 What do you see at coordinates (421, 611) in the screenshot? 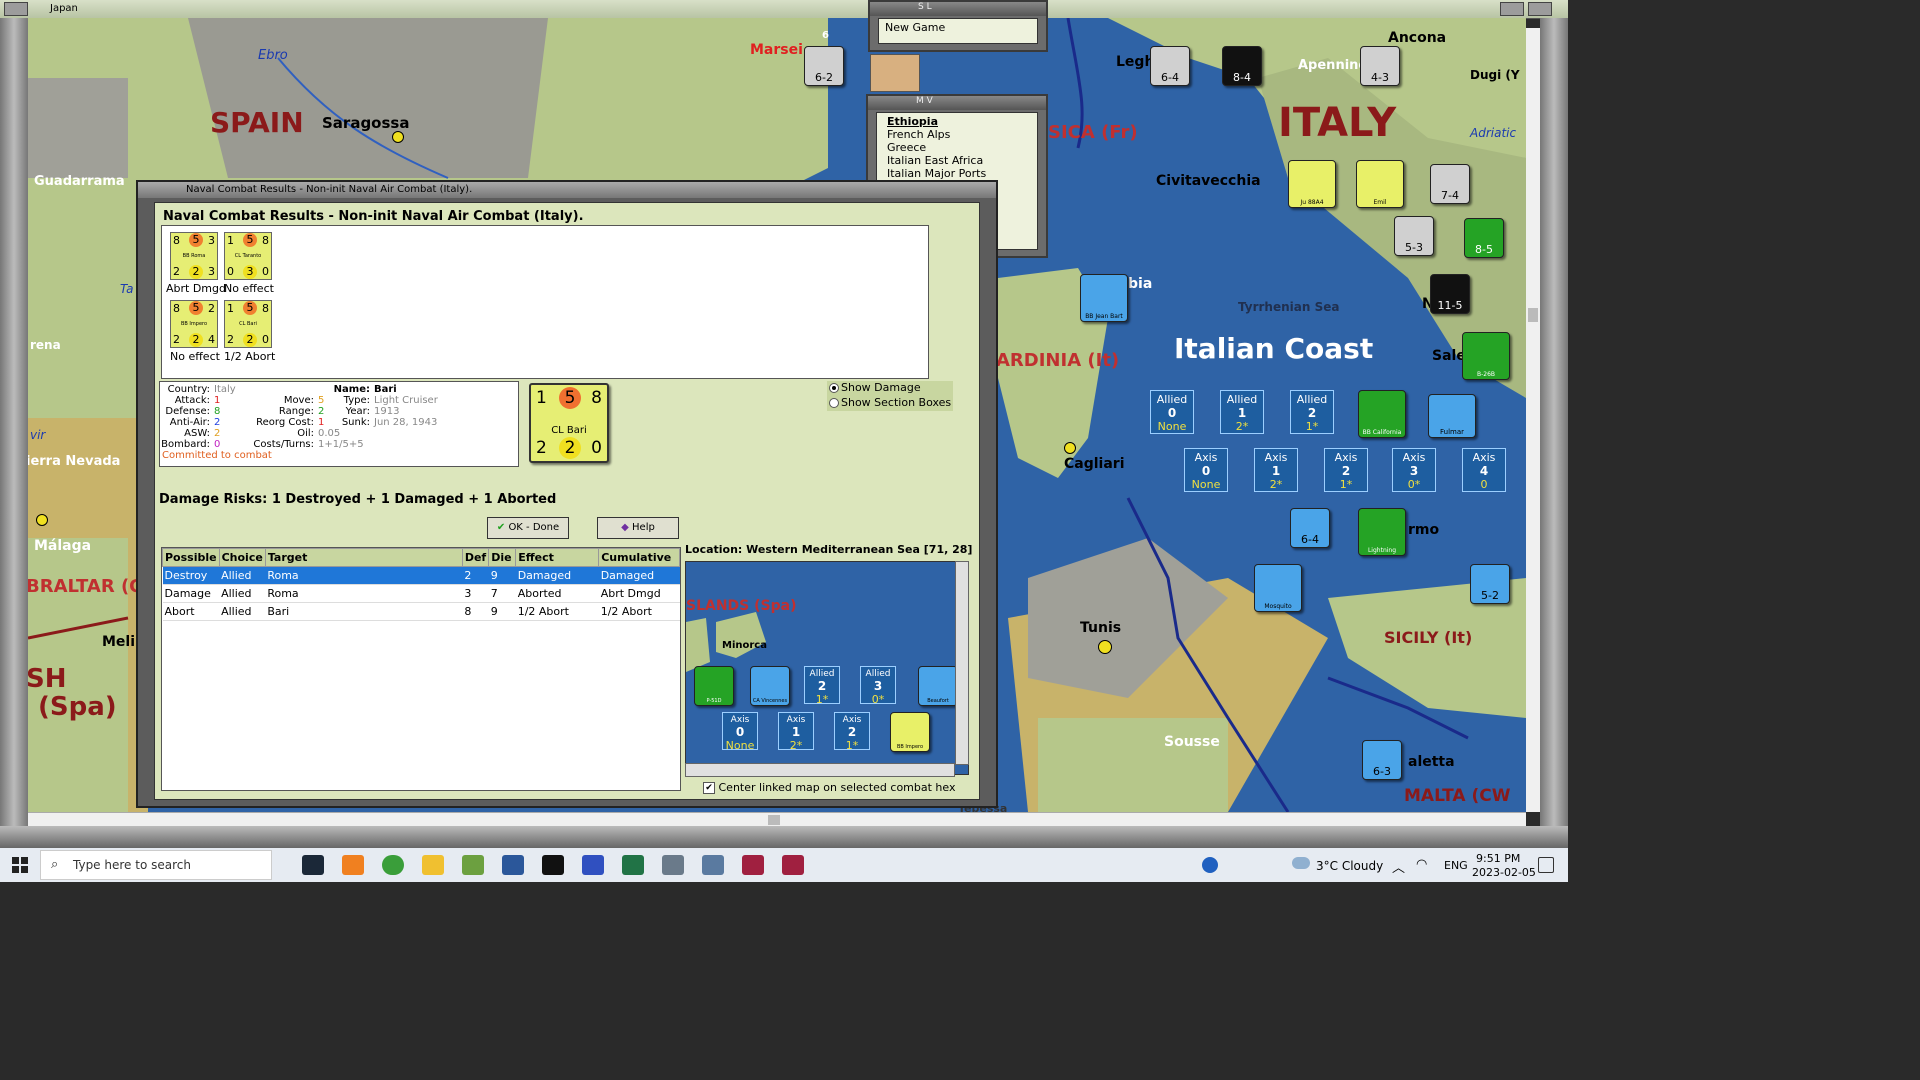
I see `table-row: Abort Allied Bari 8 9 1/2 Abort 1/2 Abort` at bounding box center [421, 611].